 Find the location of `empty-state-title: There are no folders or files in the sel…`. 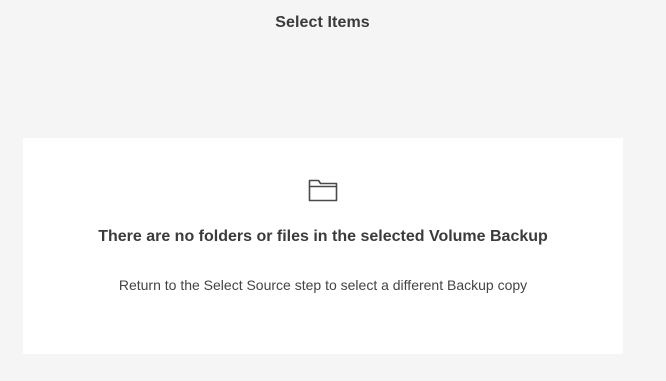

empty-state-title: There are no folders or files in the sel… is located at coordinates (323, 236).